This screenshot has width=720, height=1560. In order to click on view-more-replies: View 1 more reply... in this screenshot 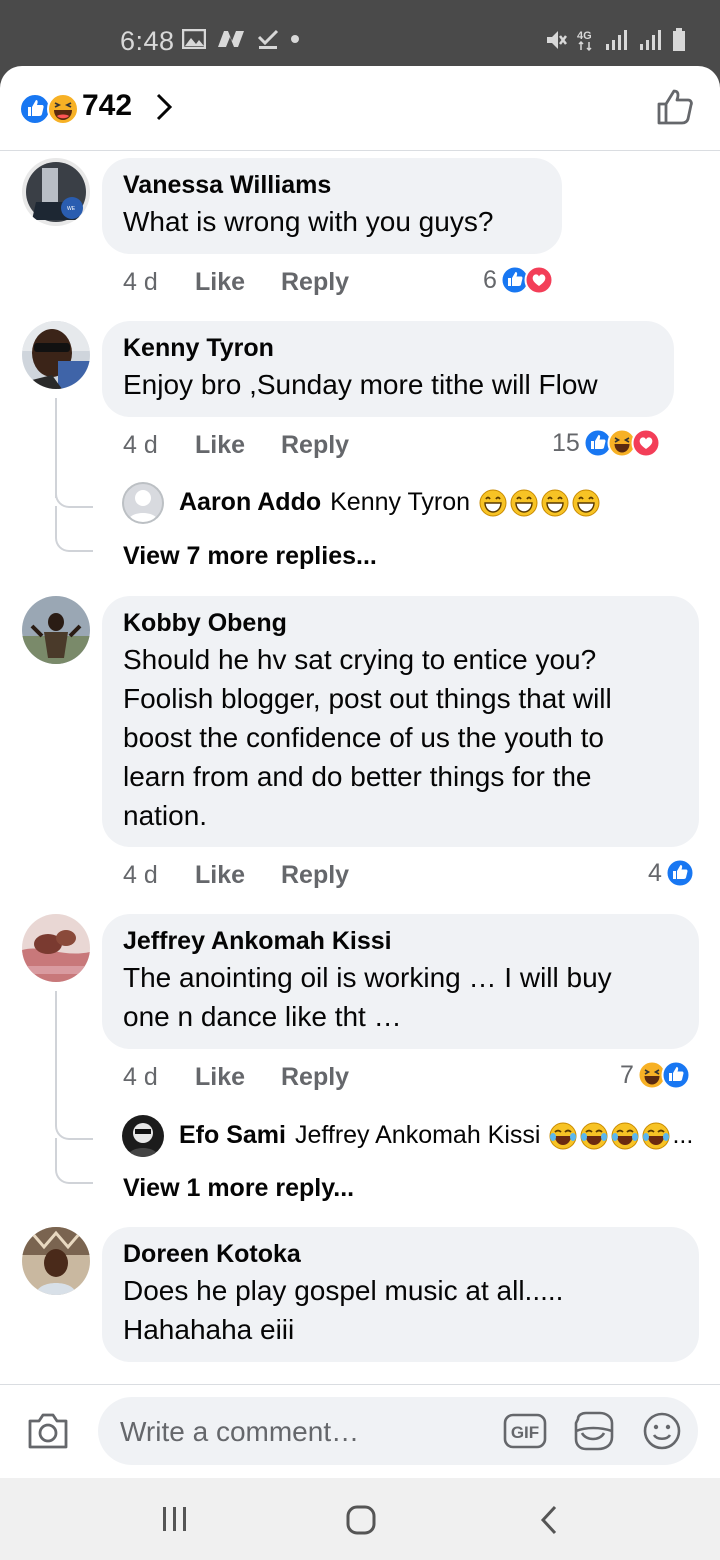, I will do `click(238, 1188)`.